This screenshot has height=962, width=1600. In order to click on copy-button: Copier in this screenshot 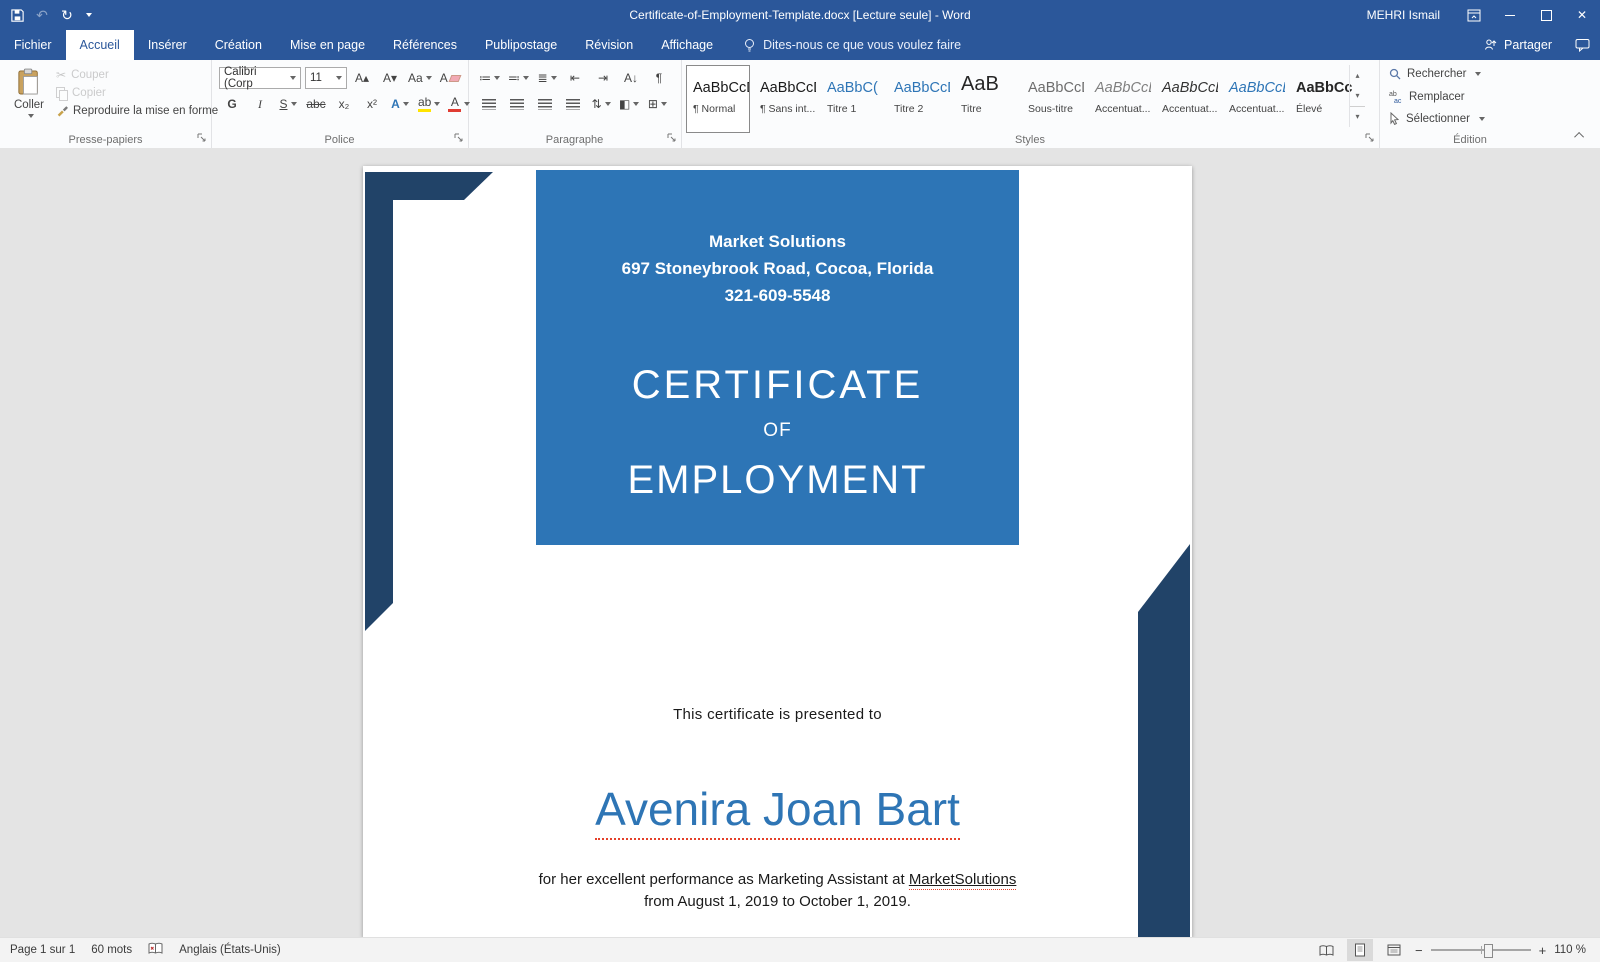, I will do `click(137, 94)`.